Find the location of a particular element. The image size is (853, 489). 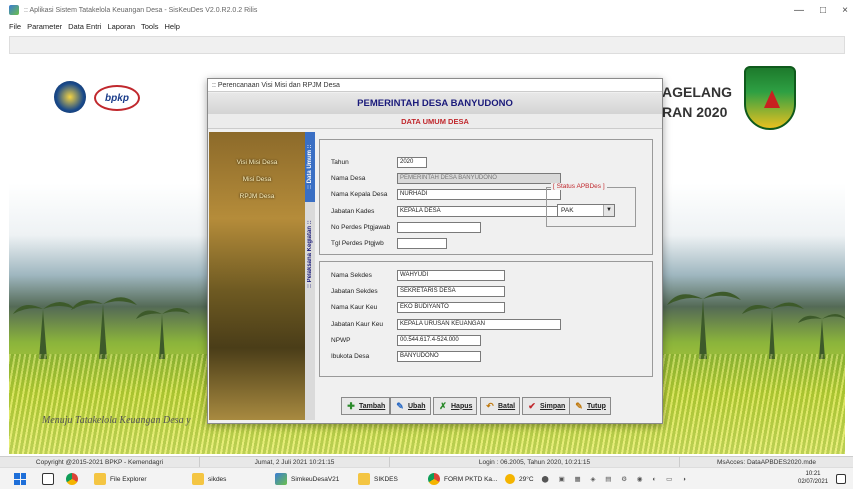

dialog-title: :: Perencanaan Visi Misi dan RPJM Desa is located at coordinates (435, 85).